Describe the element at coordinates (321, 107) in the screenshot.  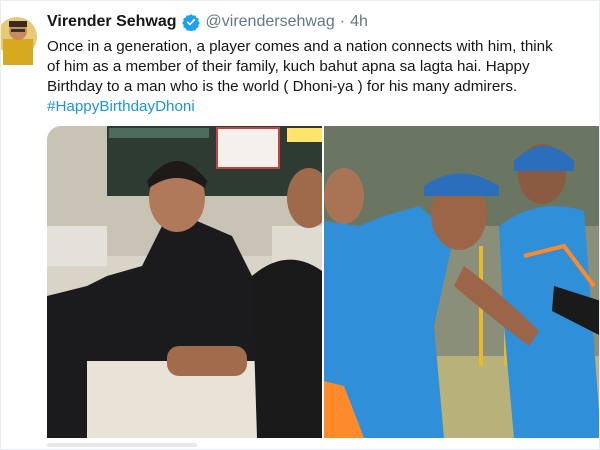
I see `hashtag-link: #HappyBirthdayDhoni` at that location.